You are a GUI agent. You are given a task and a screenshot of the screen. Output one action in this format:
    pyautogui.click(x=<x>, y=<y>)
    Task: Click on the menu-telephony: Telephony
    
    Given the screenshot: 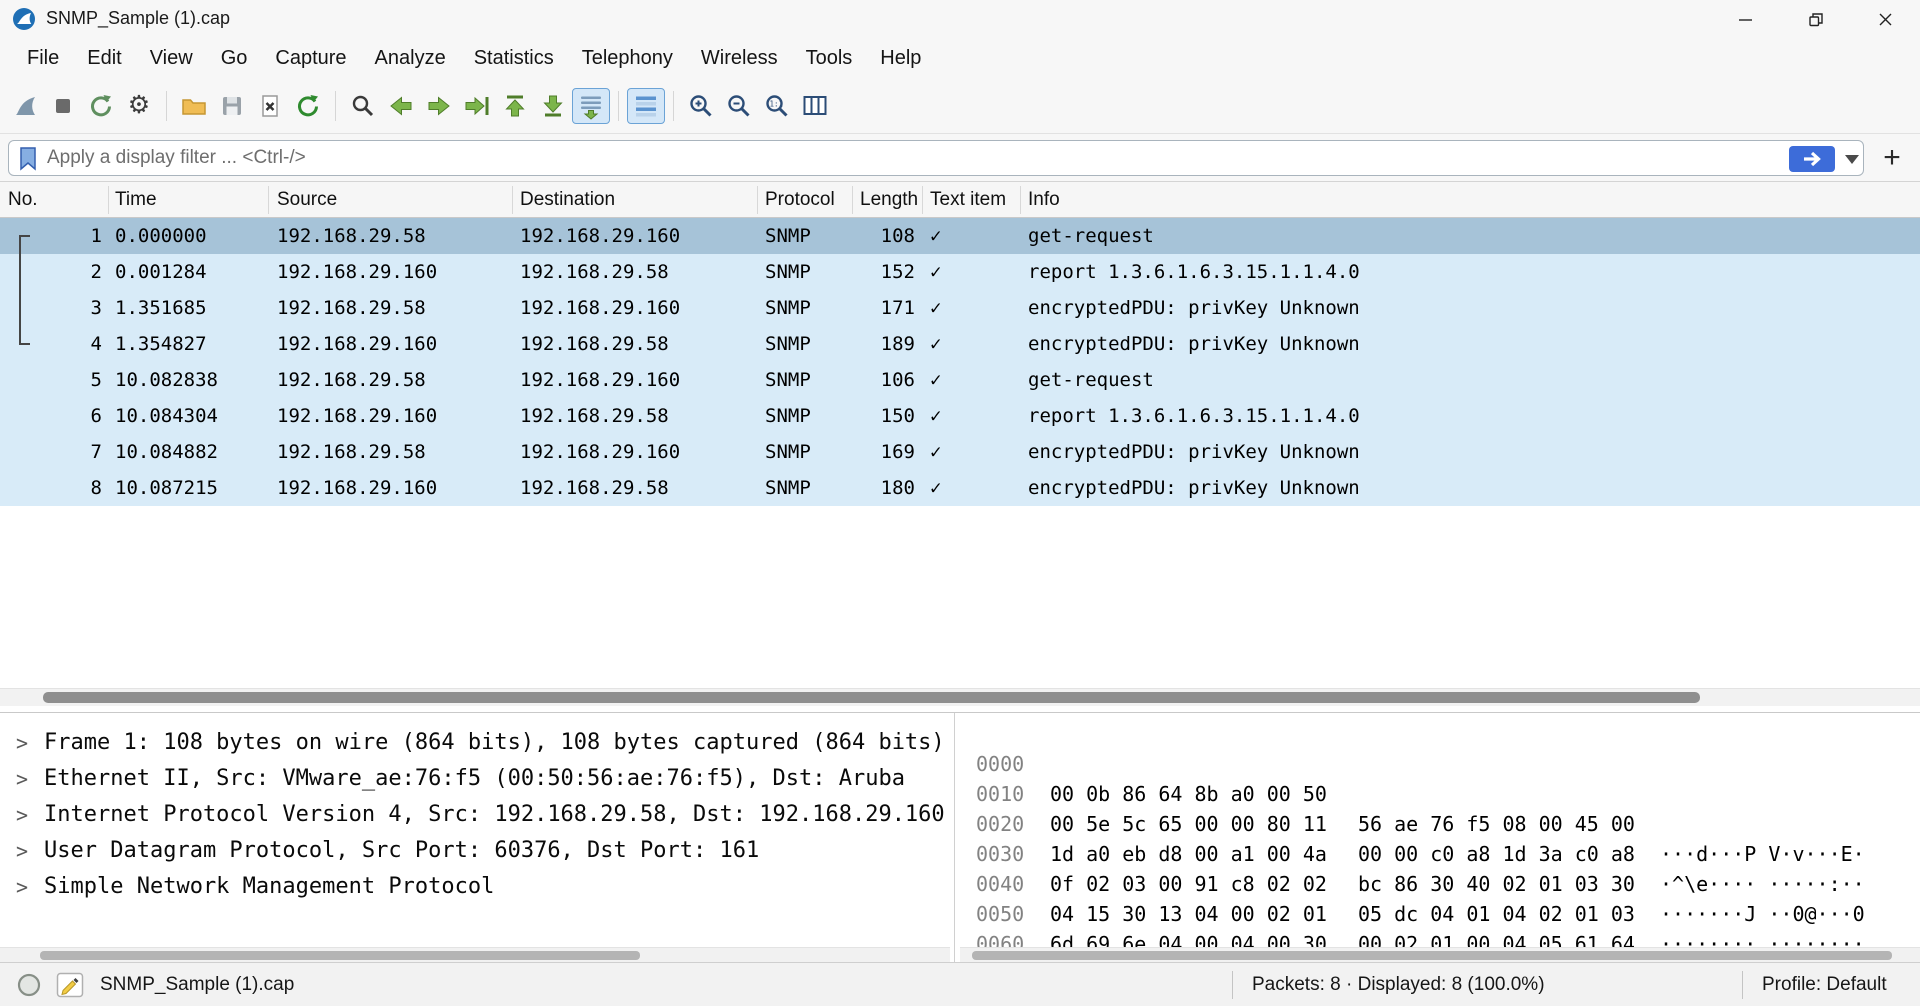 What is the action you would take?
    pyautogui.click(x=627, y=58)
    